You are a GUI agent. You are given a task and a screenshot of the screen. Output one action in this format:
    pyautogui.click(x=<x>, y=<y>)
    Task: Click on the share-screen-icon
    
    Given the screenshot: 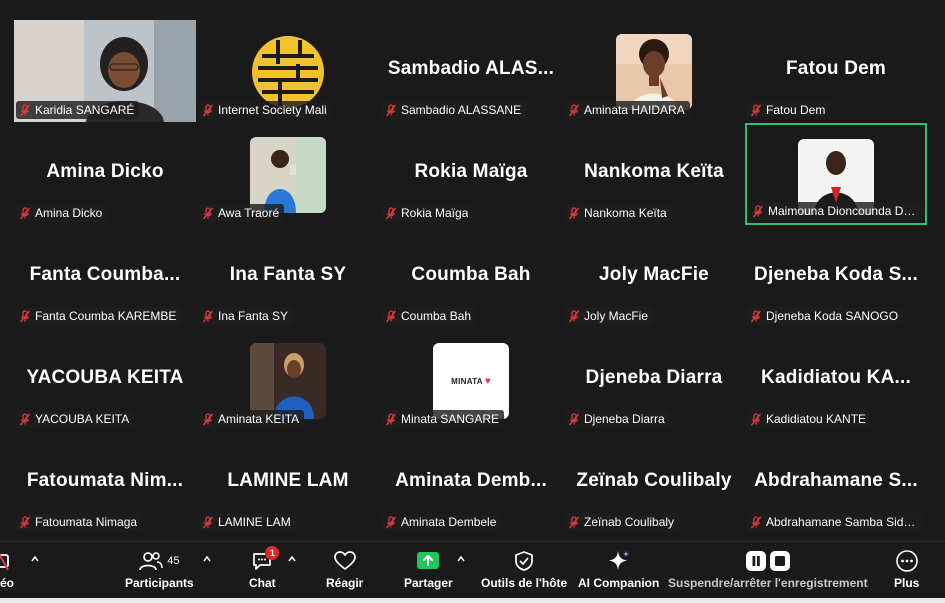 What is the action you would take?
    pyautogui.click(x=428, y=560)
    